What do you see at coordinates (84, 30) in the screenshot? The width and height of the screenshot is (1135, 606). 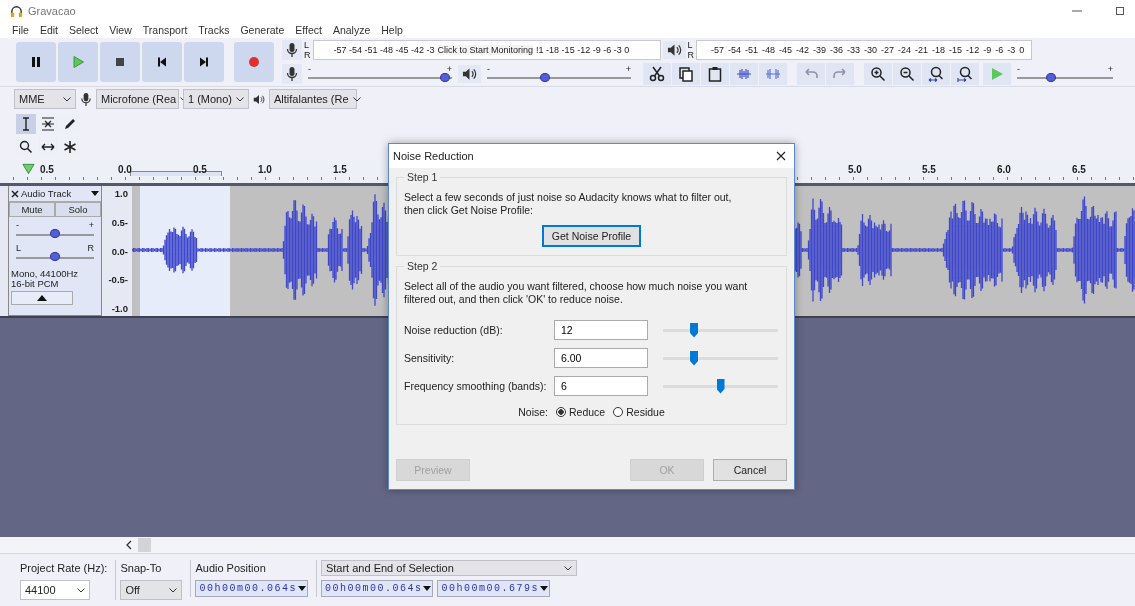 I see `menu-item: Select` at bounding box center [84, 30].